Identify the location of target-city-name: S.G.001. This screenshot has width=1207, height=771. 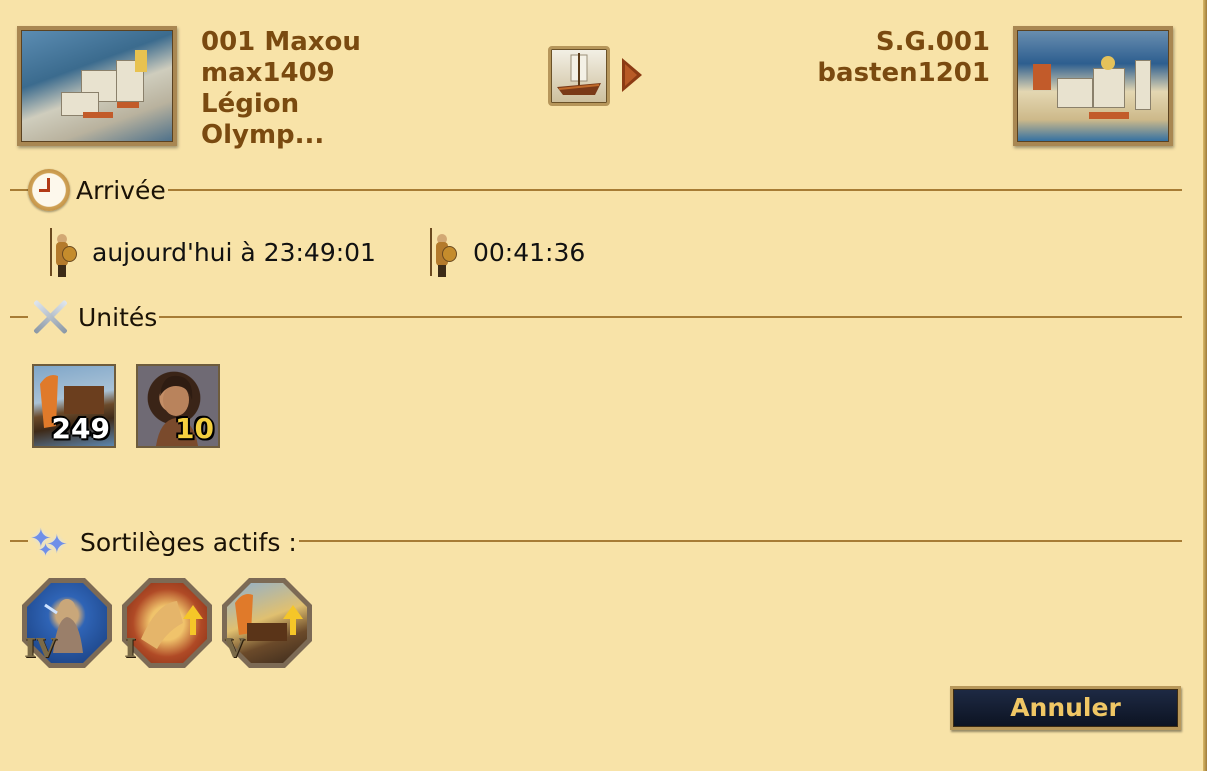
(903, 42).